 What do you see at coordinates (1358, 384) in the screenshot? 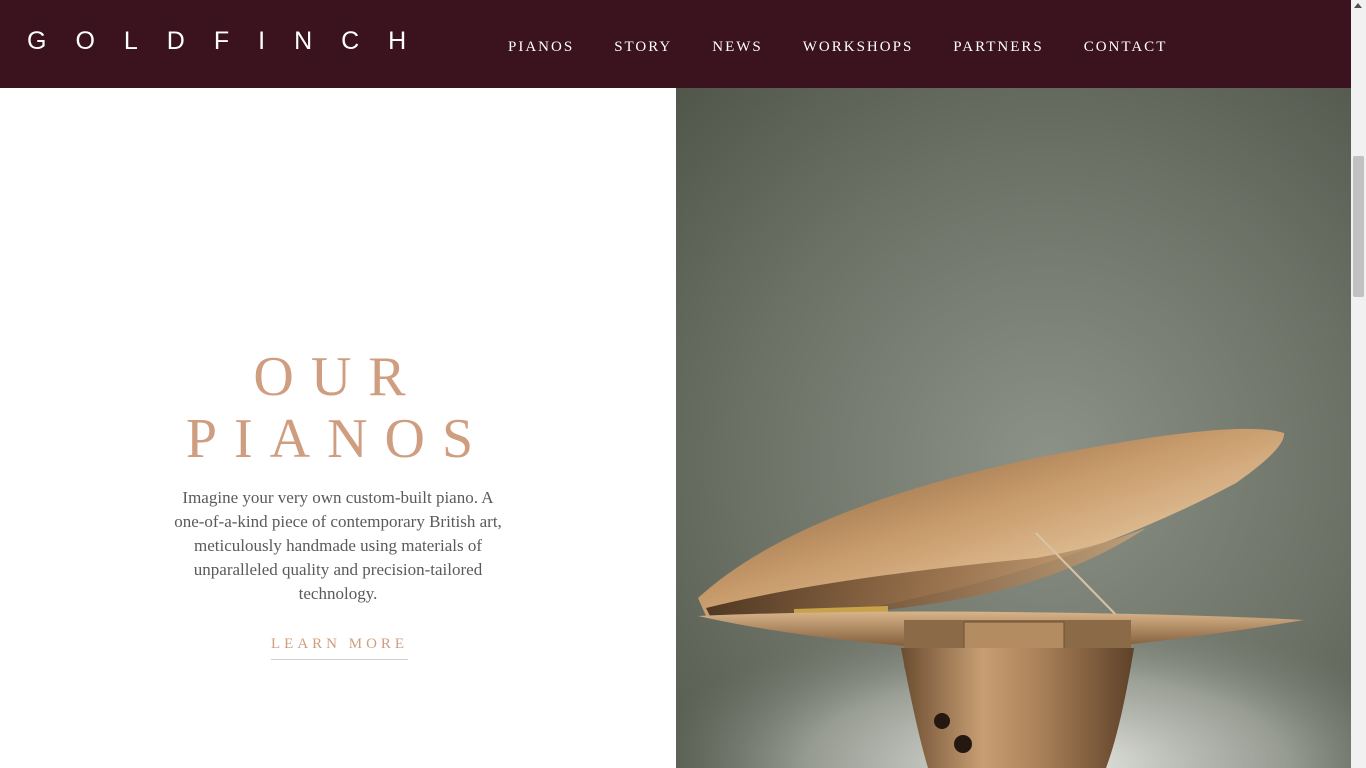
I see `page-scrollbar` at bounding box center [1358, 384].